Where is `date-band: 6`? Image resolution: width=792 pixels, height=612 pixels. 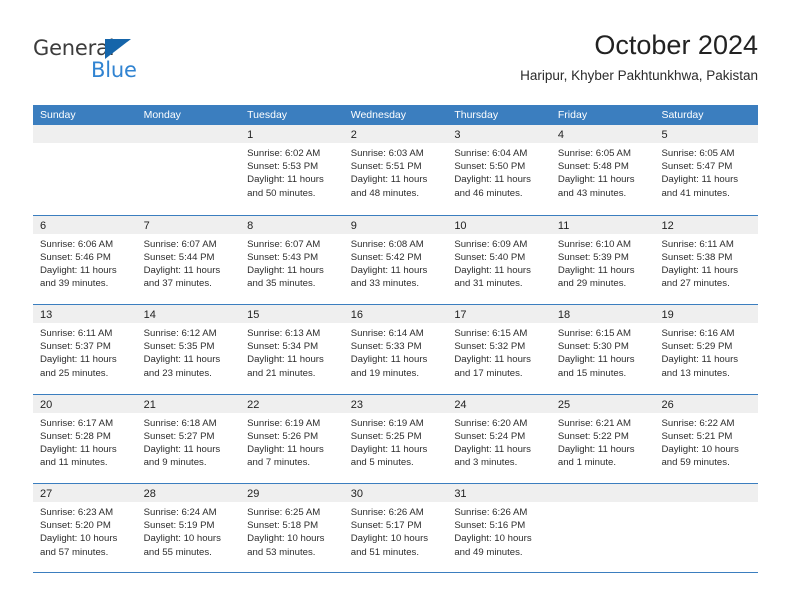 date-band: 6 is located at coordinates (85, 224).